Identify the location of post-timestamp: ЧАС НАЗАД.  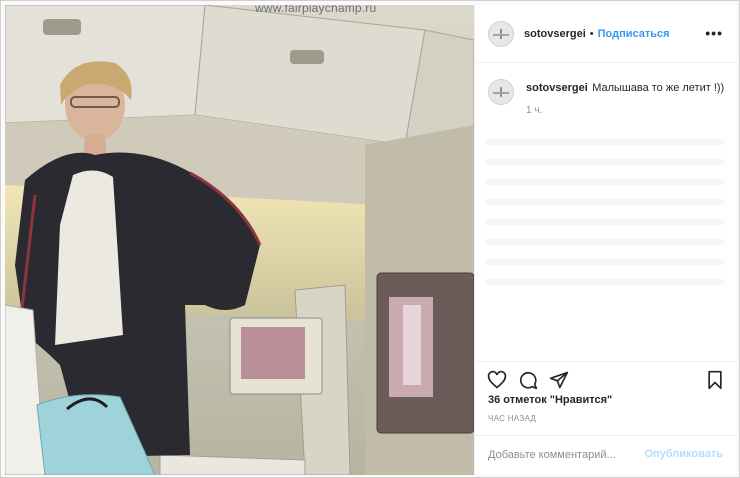
(512, 418).